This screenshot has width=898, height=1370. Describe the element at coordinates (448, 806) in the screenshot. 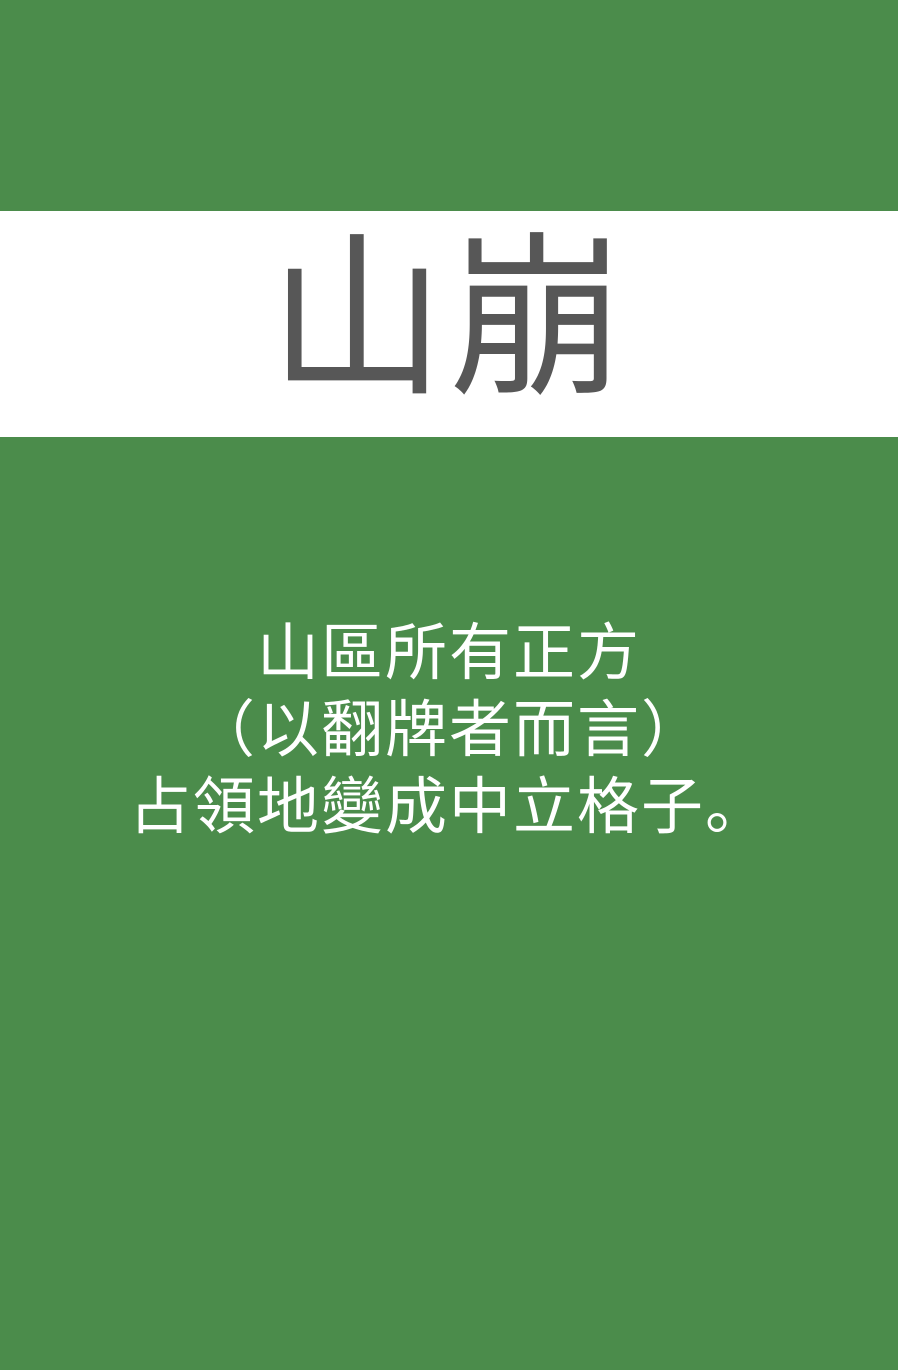

I see `description-line-3: 占領地變成中立格子。` at that location.